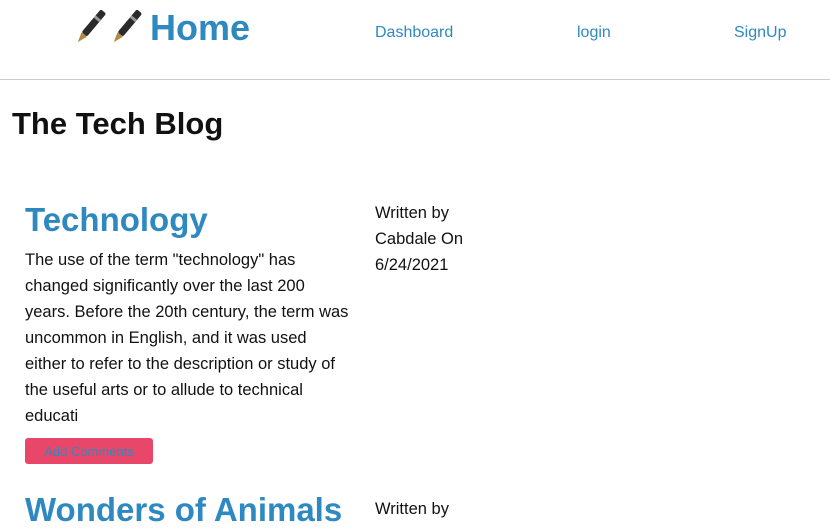 The width and height of the screenshot is (830, 530). Describe the element at coordinates (200, 27) in the screenshot. I see `home-label: Home` at that location.